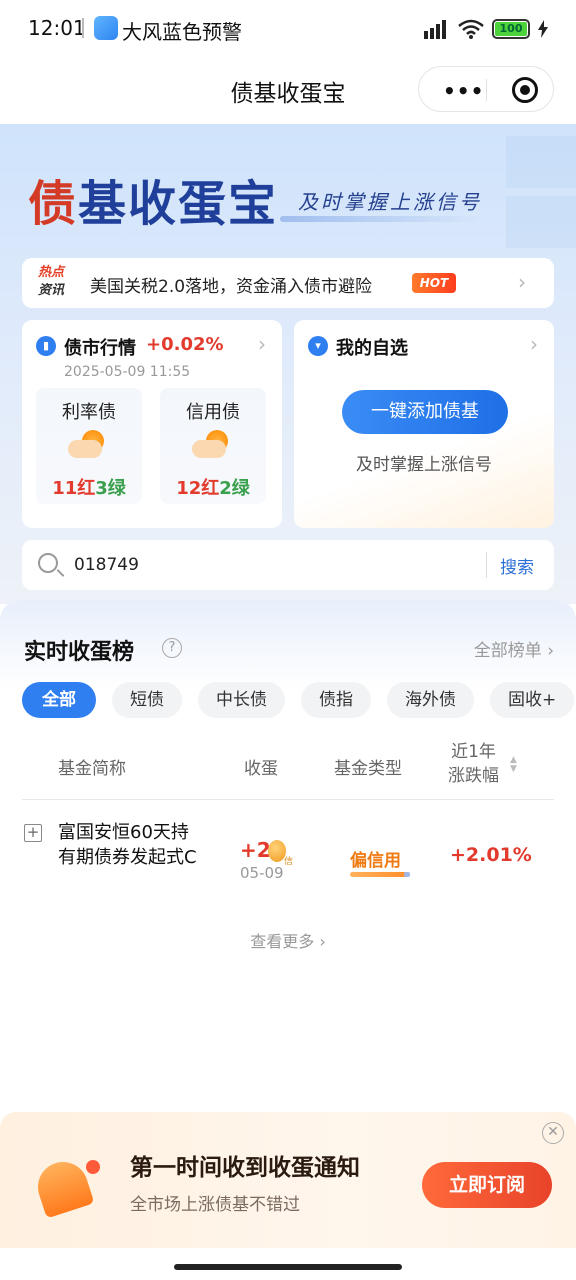  Describe the element at coordinates (473, 764) in the screenshot. I see `column-1y-change: 近1年 涨跌幅` at that location.